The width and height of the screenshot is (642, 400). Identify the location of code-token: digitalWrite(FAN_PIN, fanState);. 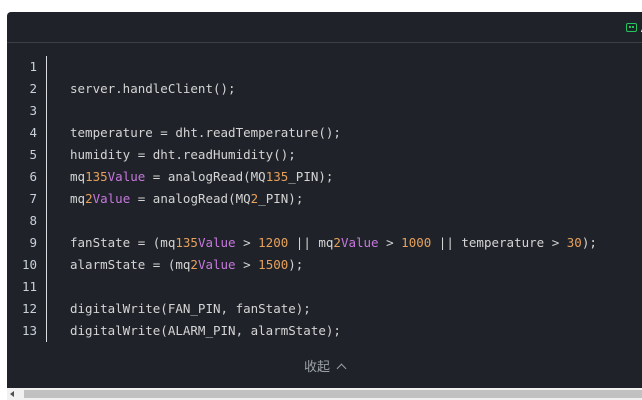
(190, 308).